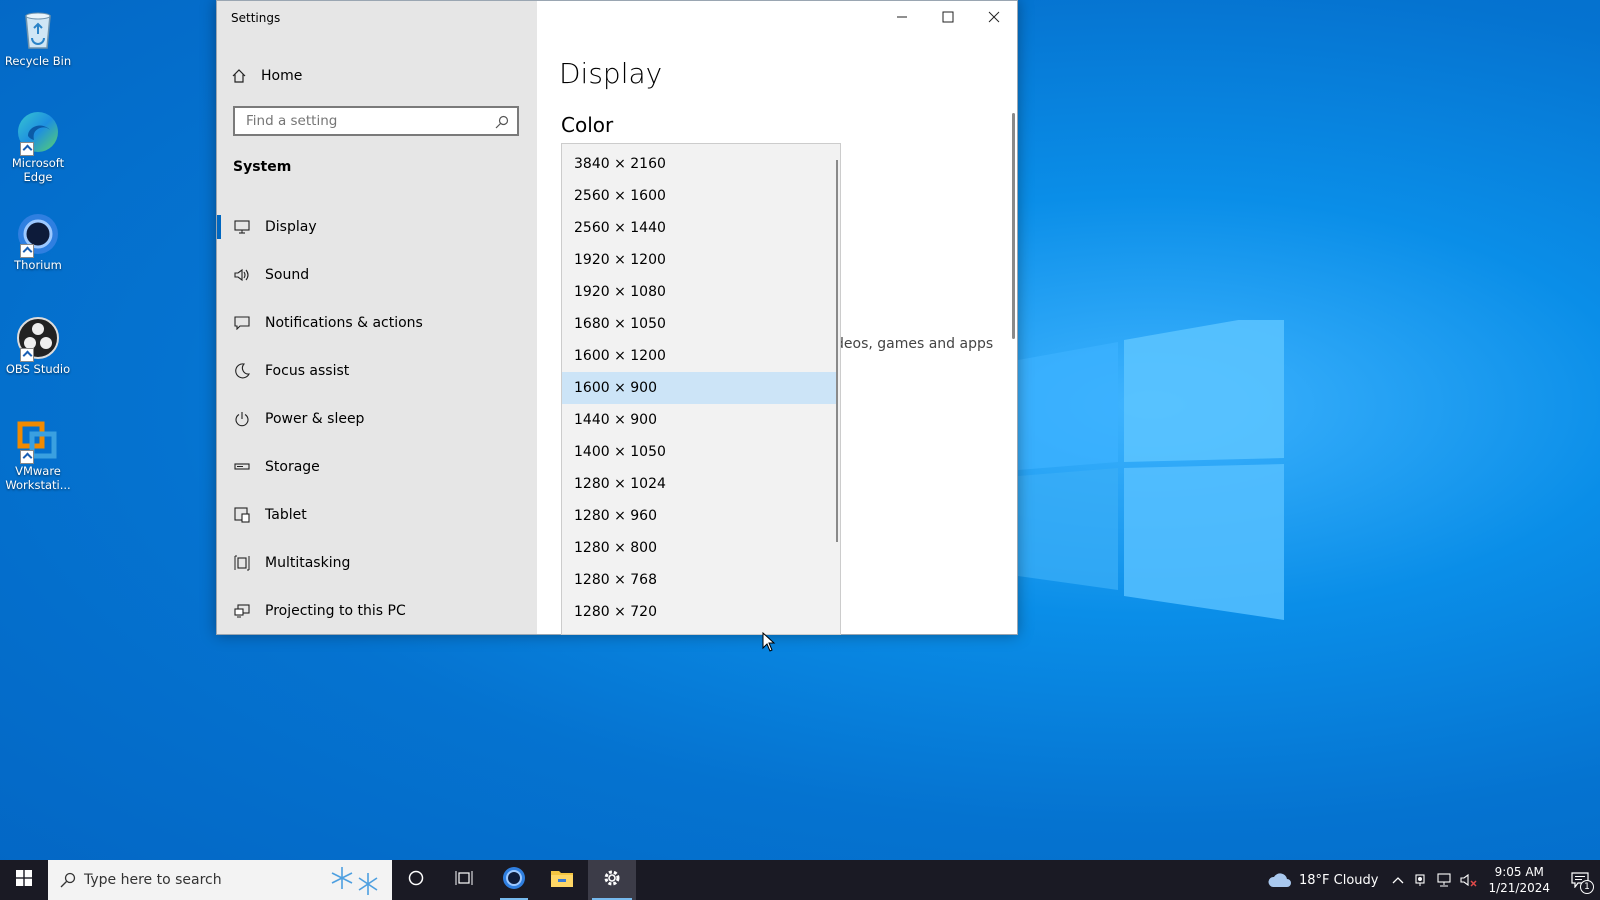 The height and width of the screenshot is (900, 1600). What do you see at coordinates (1519, 880) in the screenshot?
I see `clock: 9:05 AM 1/21/2024` at bounding box center [1519, 880].